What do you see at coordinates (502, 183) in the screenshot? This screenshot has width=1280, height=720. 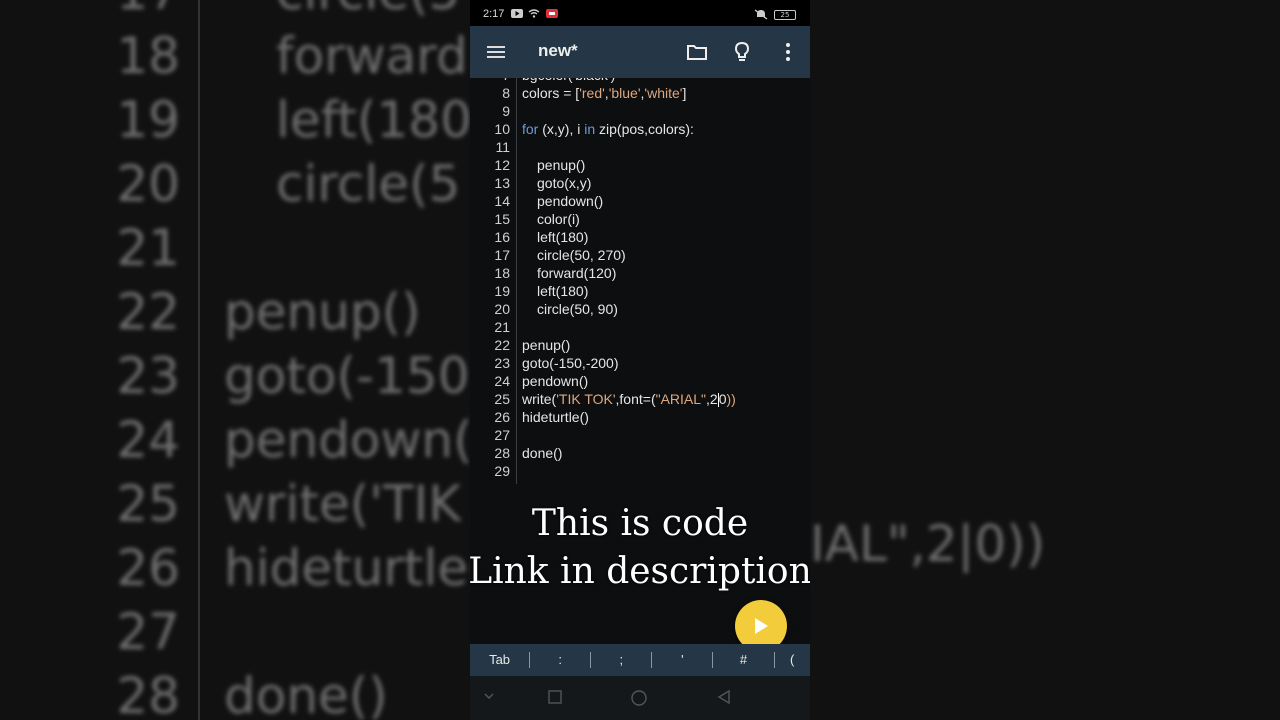 I see `line-number: 13` at bounding box center [502, 183].